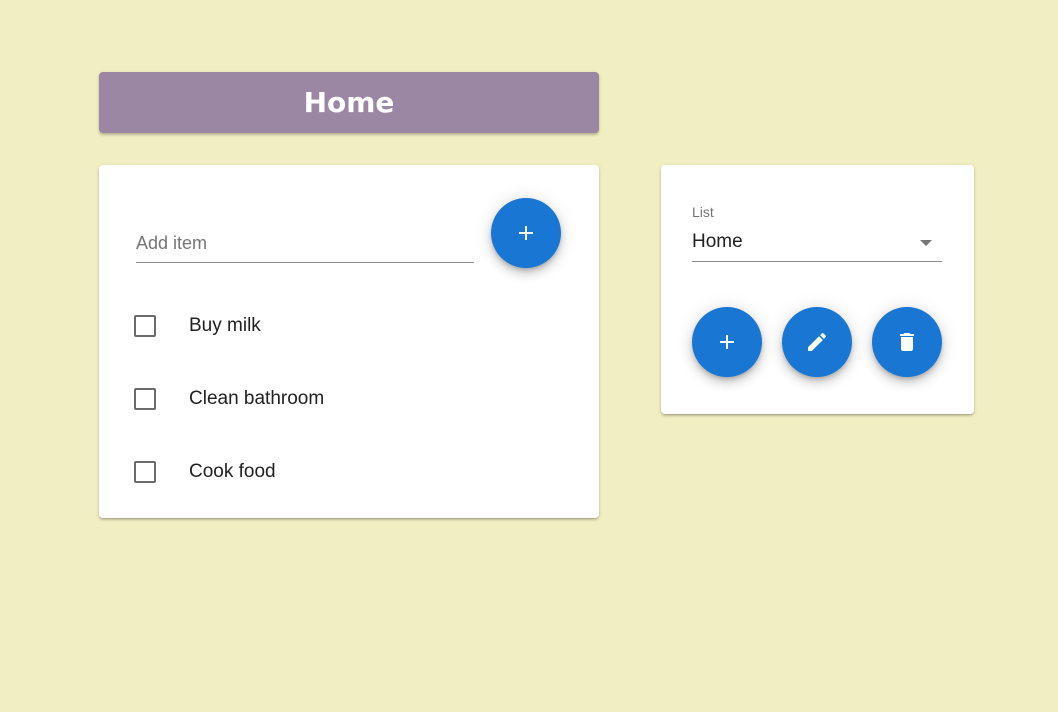  I want to click on chevron-down-icon, so click(926, 243).